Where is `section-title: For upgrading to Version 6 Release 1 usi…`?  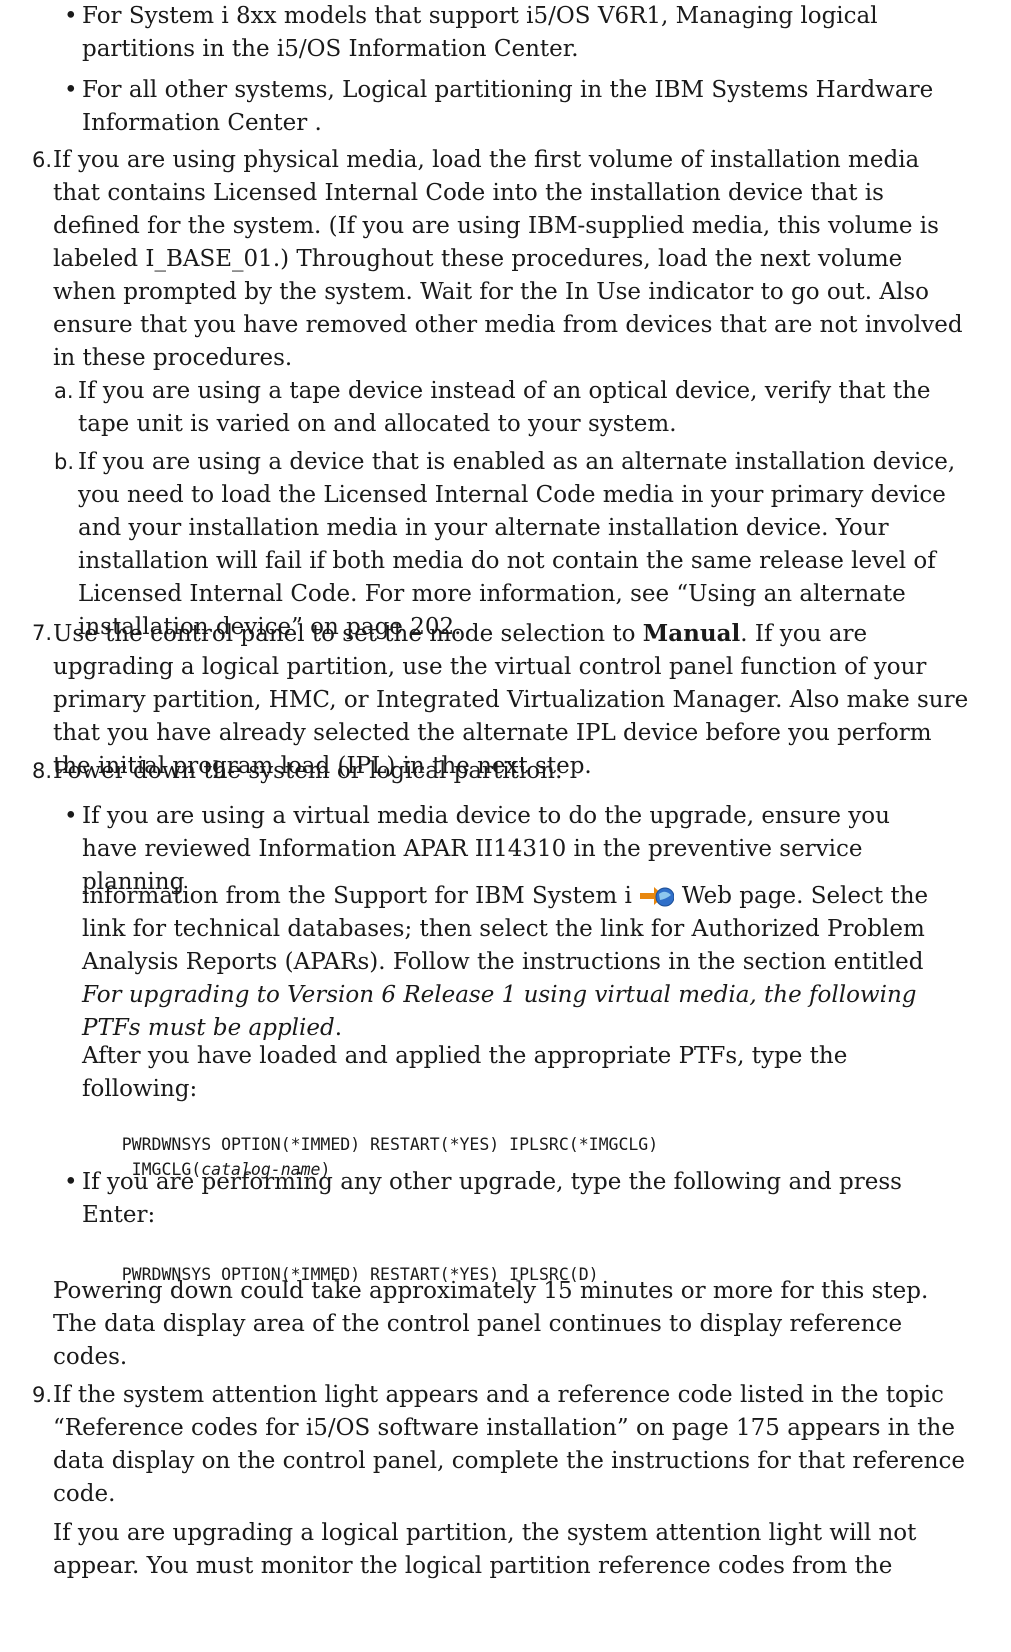
section-title: For upgrading to Version 6 Release 1 usi… is located at coordinates (499, 1011).